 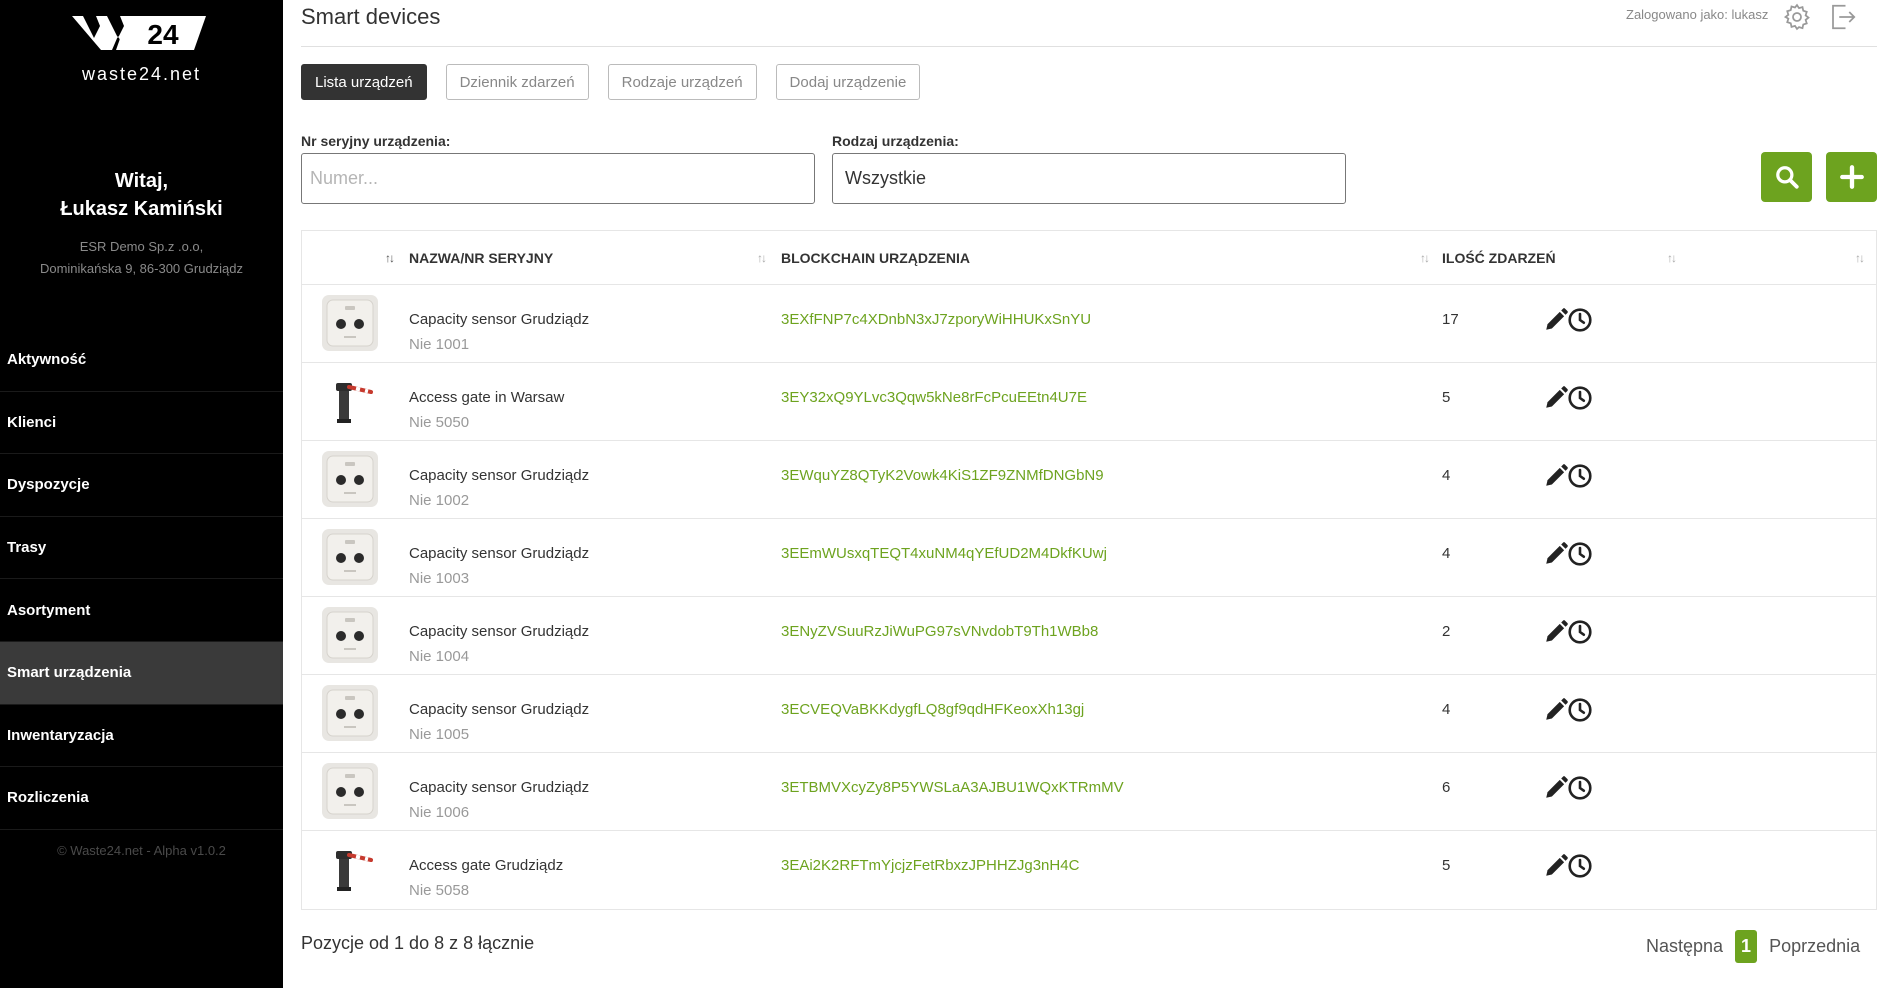 What do you see at coordinates (848, 82) in the screenshot?
I see `tab-dodaj-urzadzenie: Dodaj urządzenie` at bounding box center [848, 82].